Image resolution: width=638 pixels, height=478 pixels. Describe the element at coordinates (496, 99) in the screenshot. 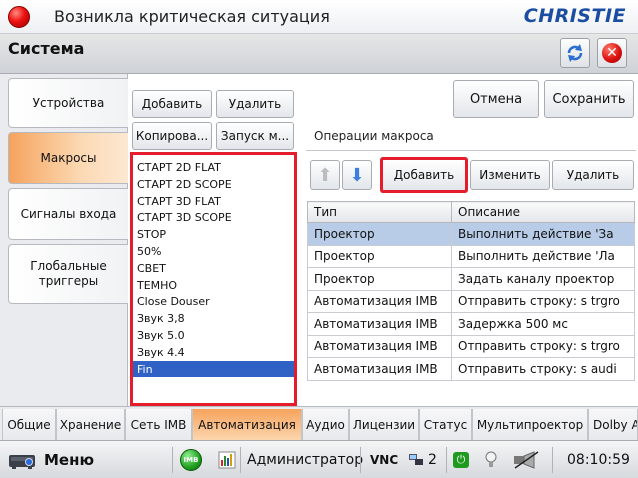

I see `cancel-button: Отмена` at that location.